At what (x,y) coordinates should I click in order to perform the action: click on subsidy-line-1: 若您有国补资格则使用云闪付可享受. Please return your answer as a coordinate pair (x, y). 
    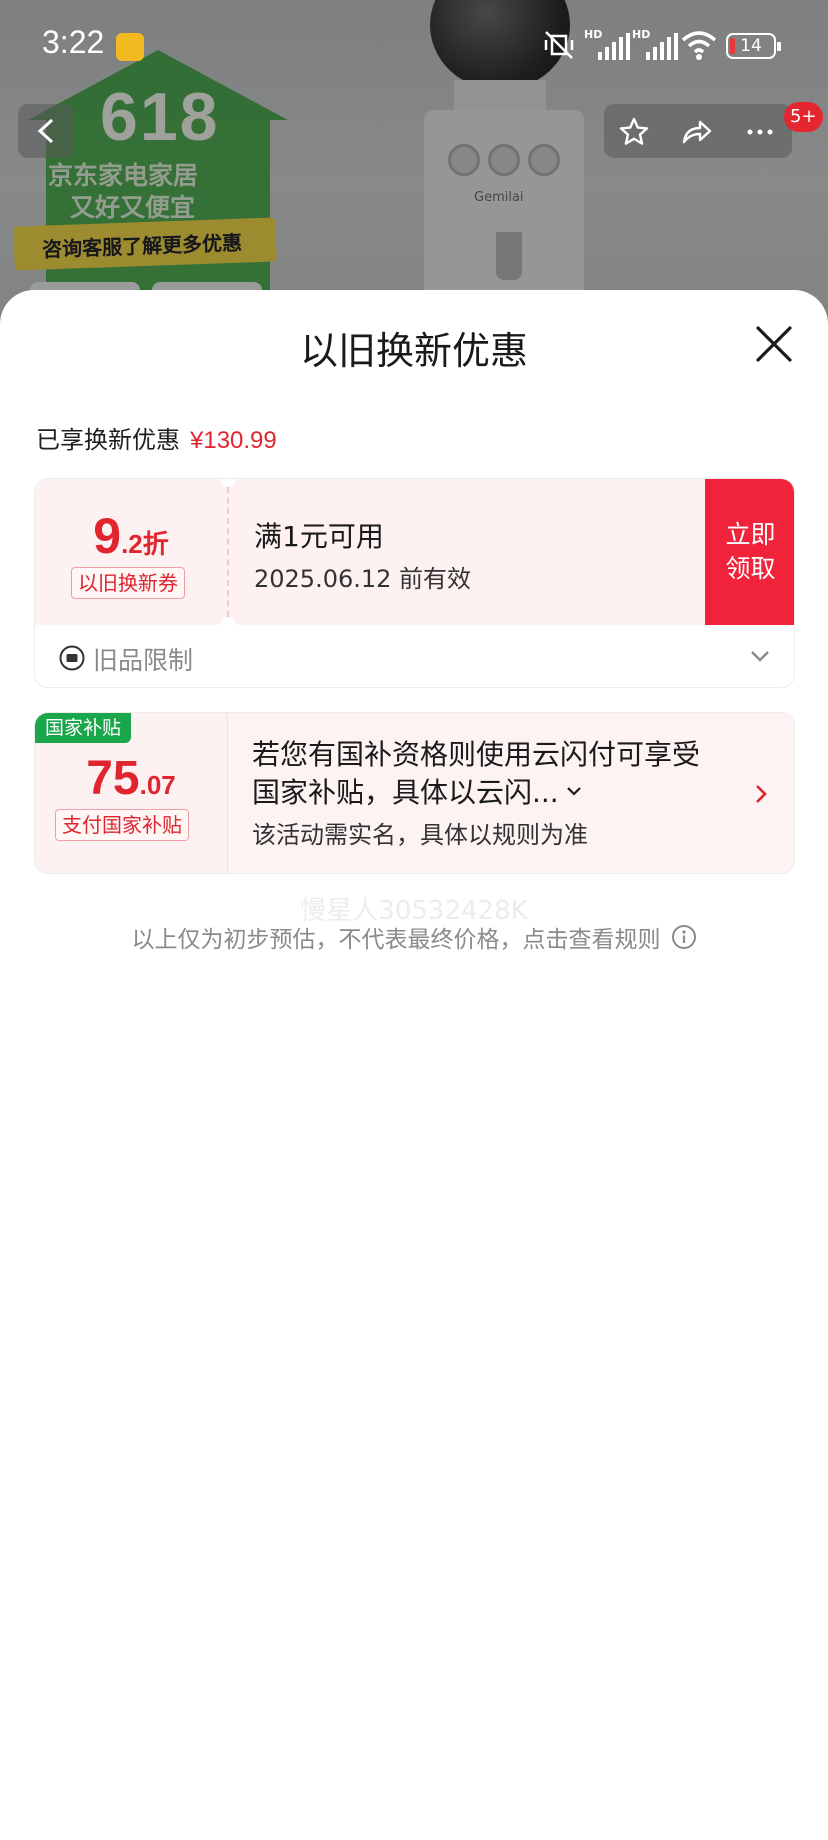
    Looking at the image, I should click on (476, 754).